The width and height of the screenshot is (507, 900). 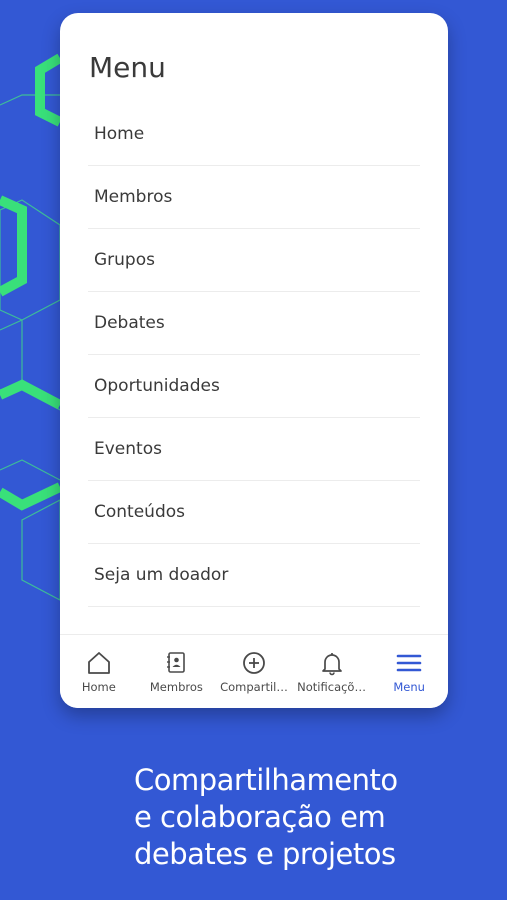 I want to click on tab-label: Membros, so click(x=176, y=687).